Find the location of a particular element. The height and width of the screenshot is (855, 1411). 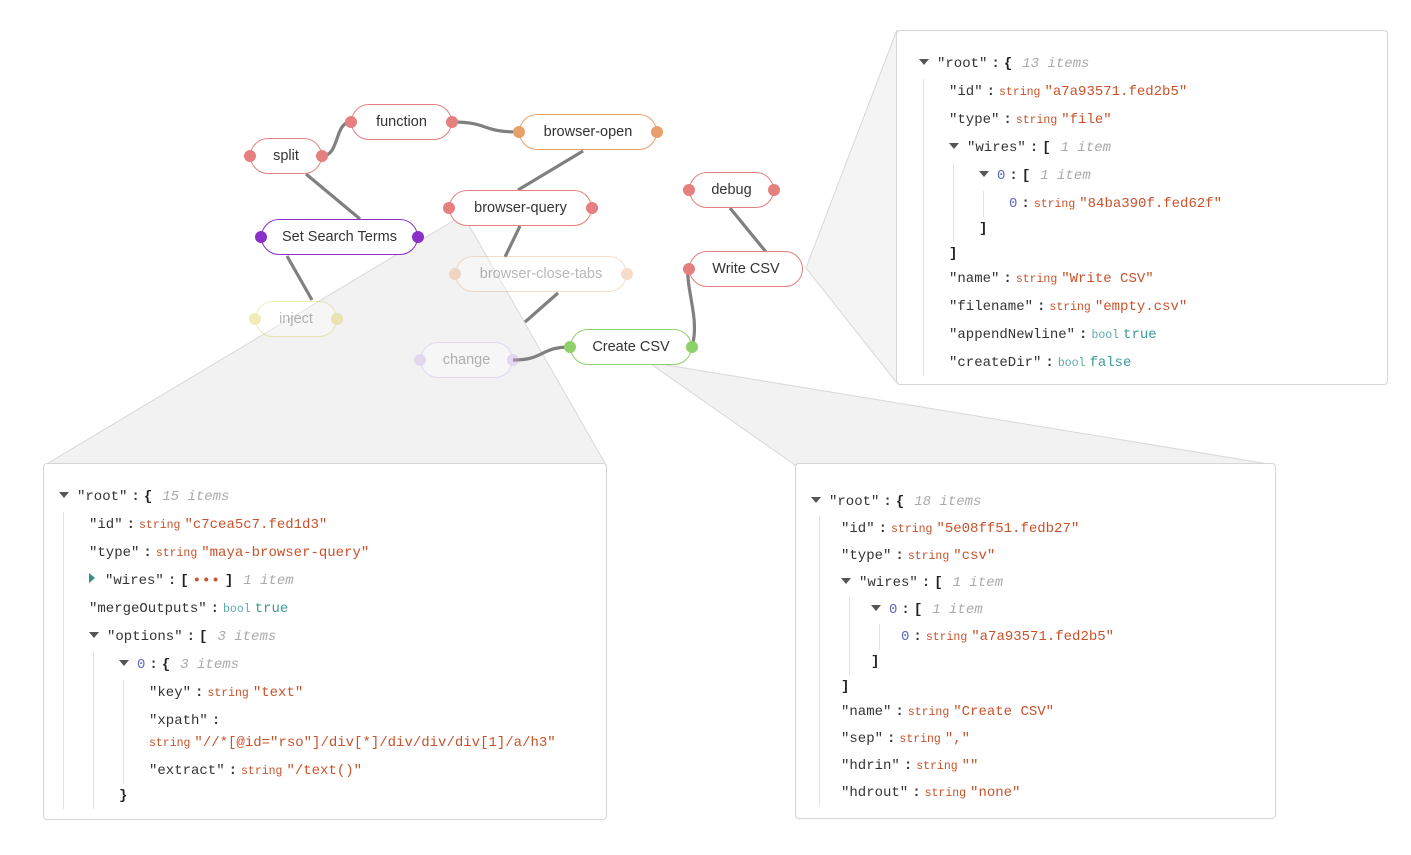

json-row: "root":{15 items is located at coordinates (144, 497).